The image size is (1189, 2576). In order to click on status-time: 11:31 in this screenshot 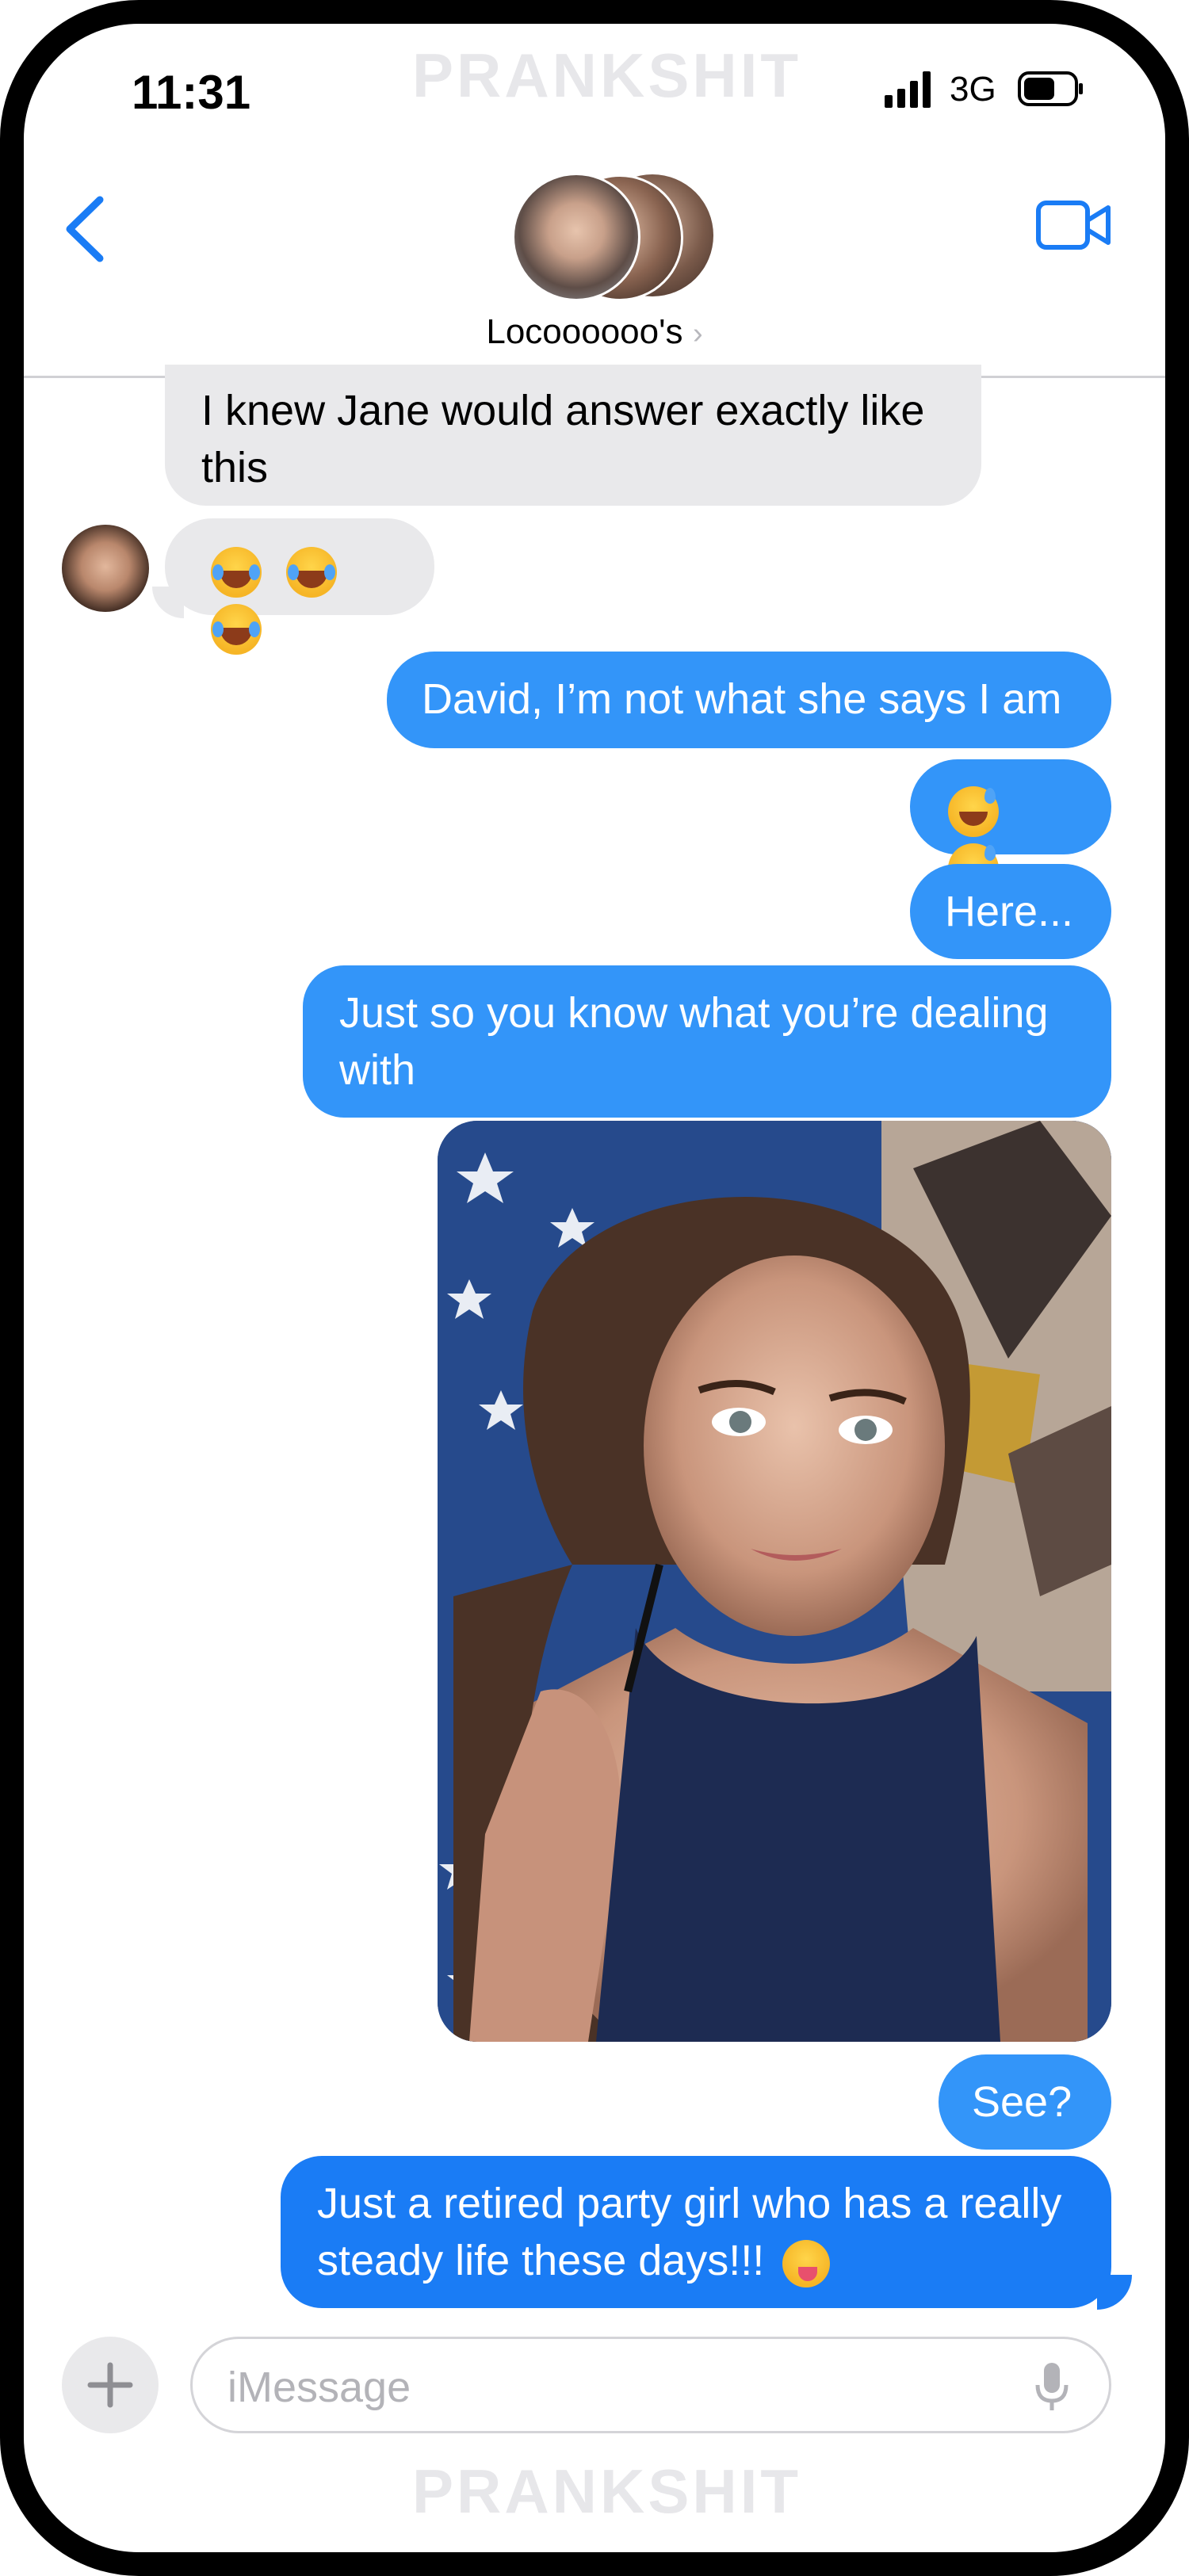, I will do `click(191, 92)`.